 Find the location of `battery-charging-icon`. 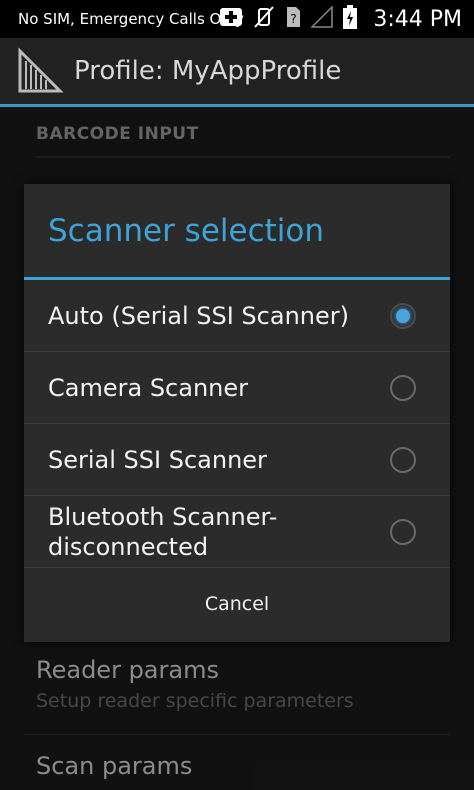

battery-charging-icon is located at coordinates (350, 19).